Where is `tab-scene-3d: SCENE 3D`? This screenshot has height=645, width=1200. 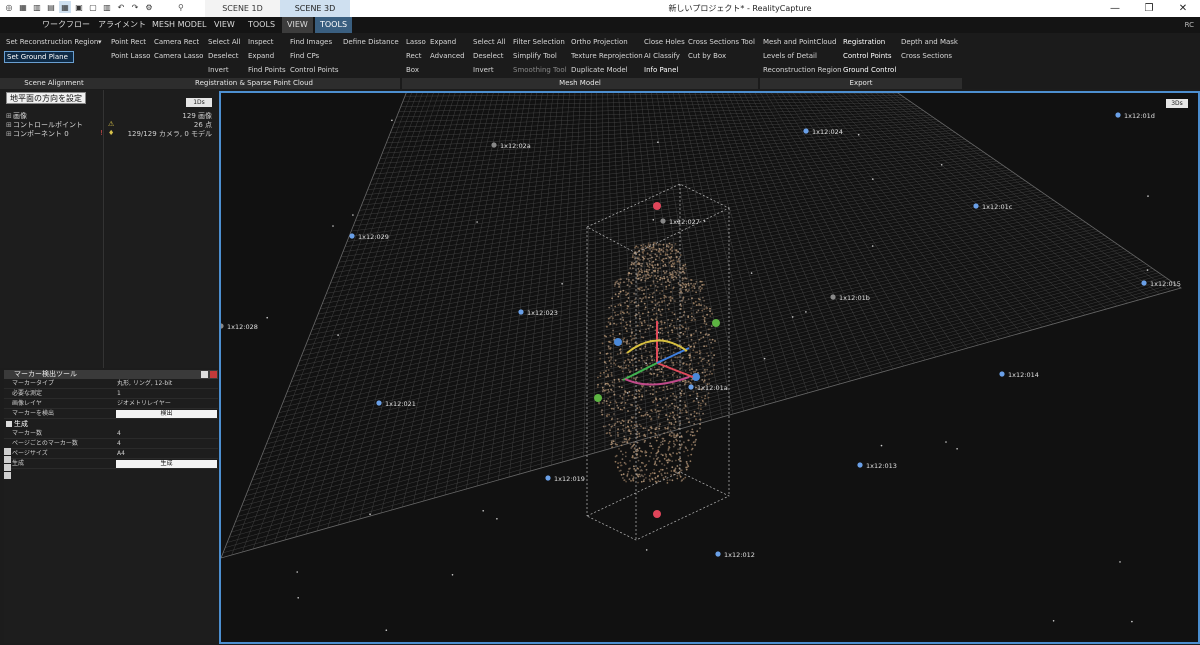 tab-scene-3d: SCENE 3D is located at coordinates (315, 8).